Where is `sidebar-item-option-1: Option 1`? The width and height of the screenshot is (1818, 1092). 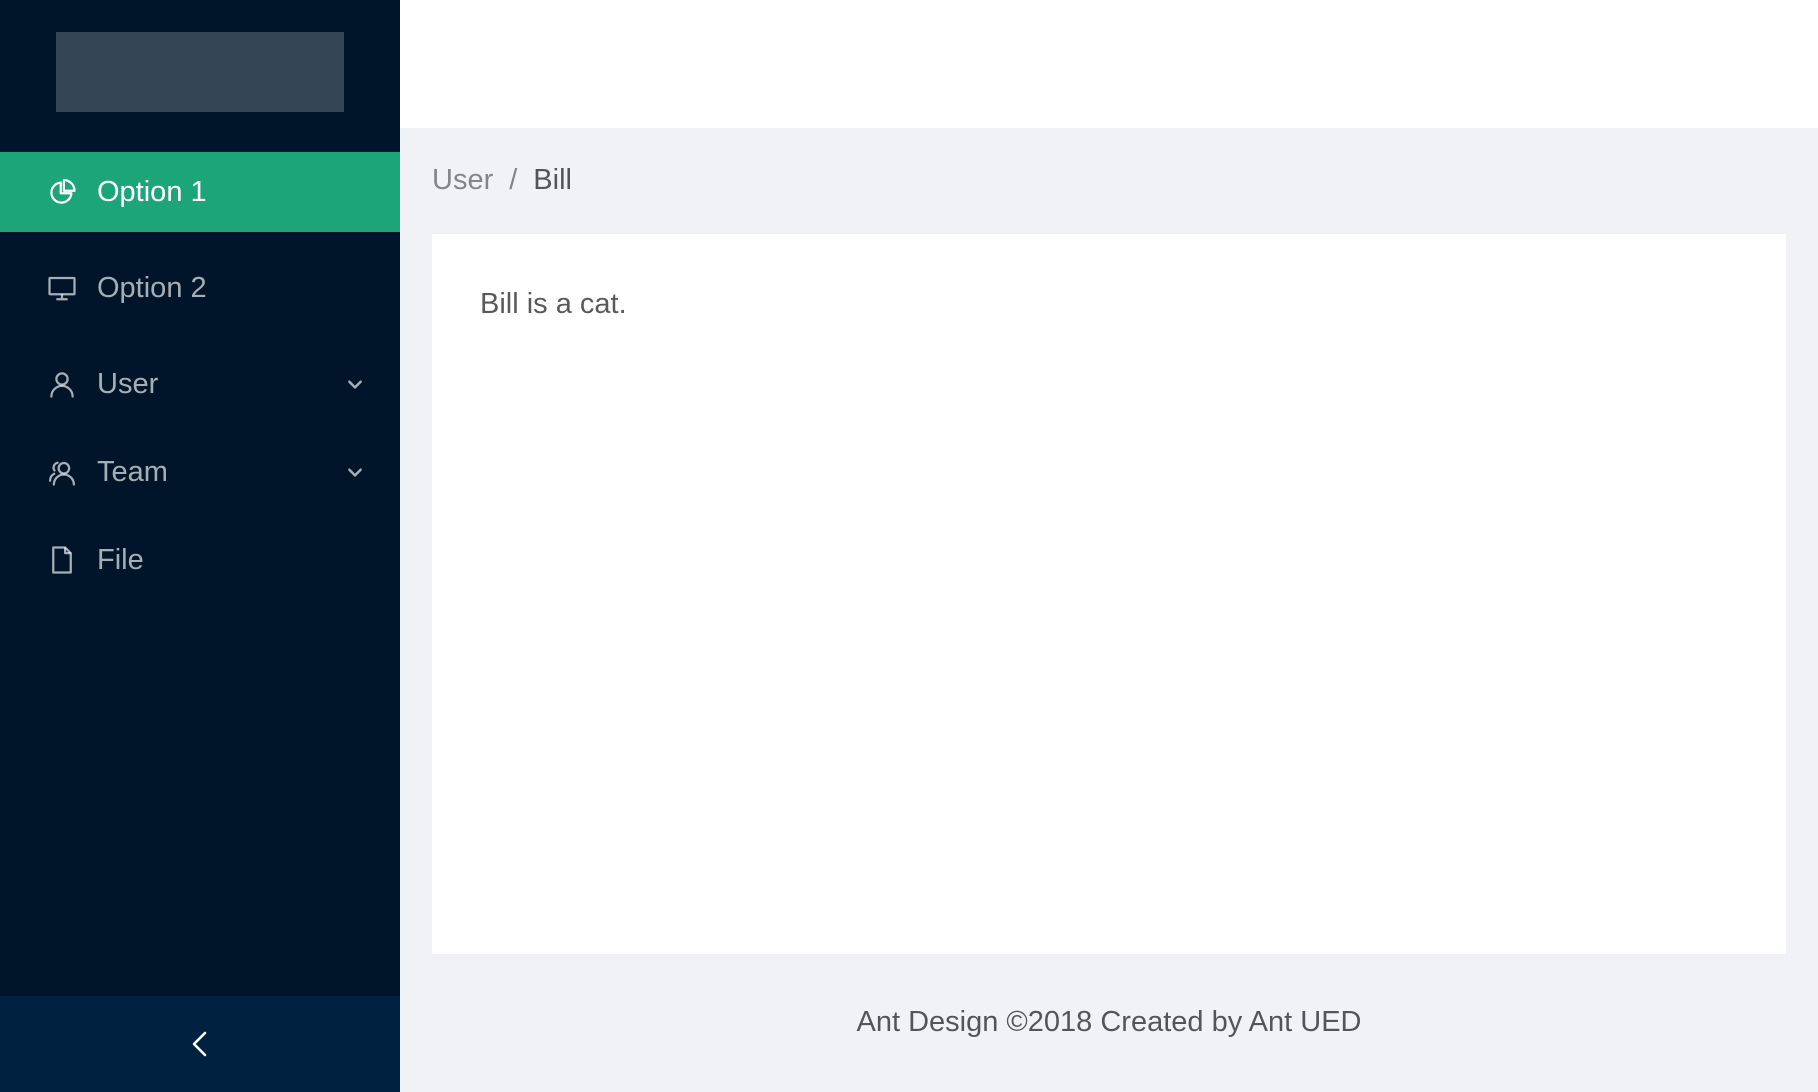
sidebar-item-option-1: Option 1 is located at coordinates (200, 192).